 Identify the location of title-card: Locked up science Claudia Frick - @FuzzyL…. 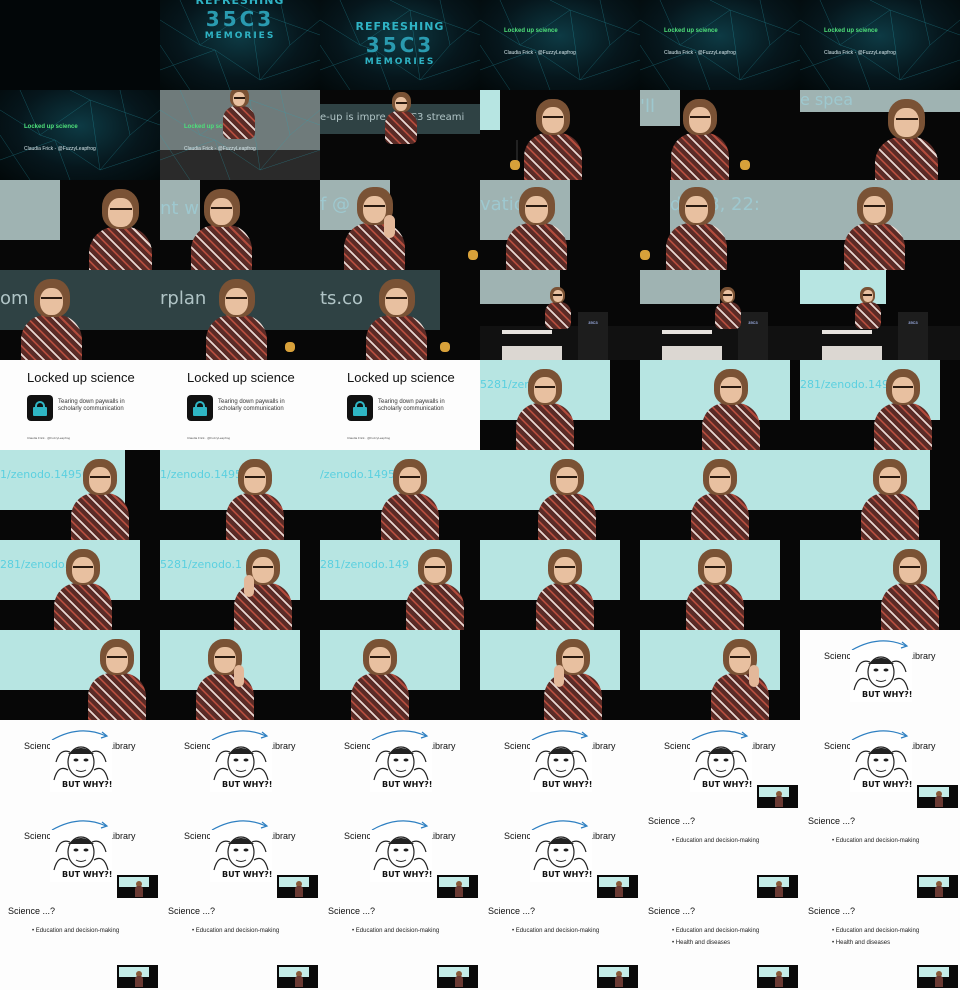
(60, 138).